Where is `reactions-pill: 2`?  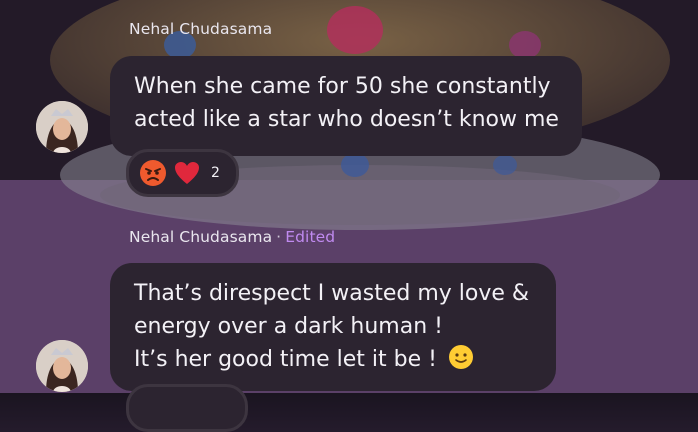 reactions-pill: 2 is located at coordinates (182, 173).